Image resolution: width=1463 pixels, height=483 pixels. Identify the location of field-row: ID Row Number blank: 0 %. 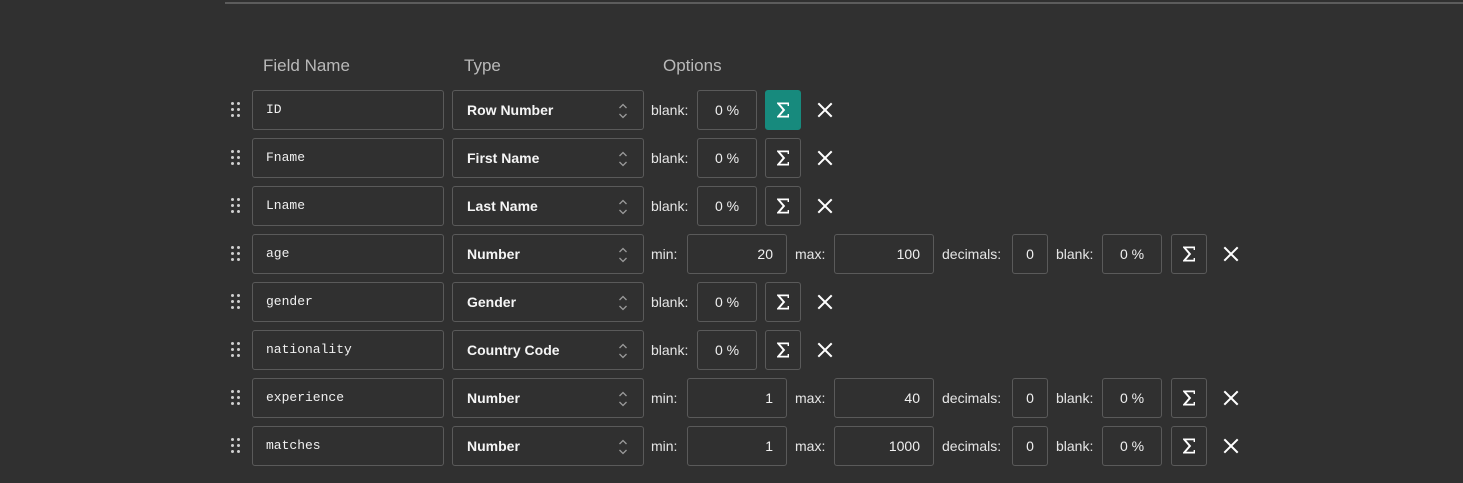
(731, 110).